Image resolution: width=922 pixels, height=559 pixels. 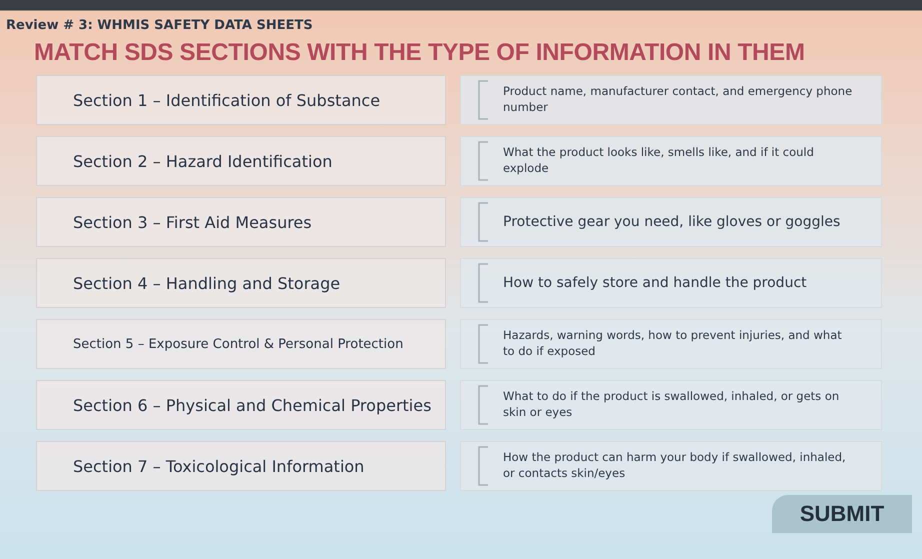 I want to click on section-card: Section 1 – Identification of Substance, so click(x=241, y=100).